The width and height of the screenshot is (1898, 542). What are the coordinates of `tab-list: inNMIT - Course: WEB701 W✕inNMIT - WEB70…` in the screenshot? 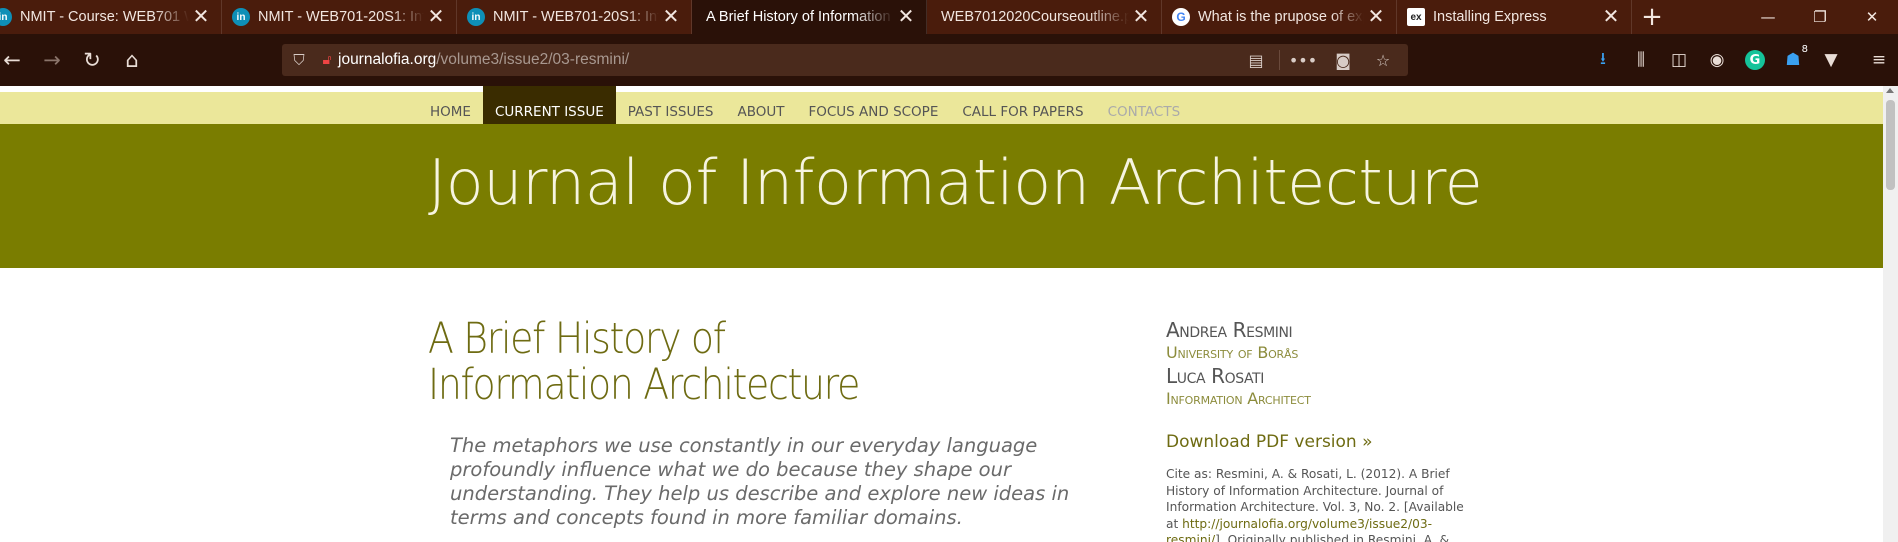 It's located at (816, 17).